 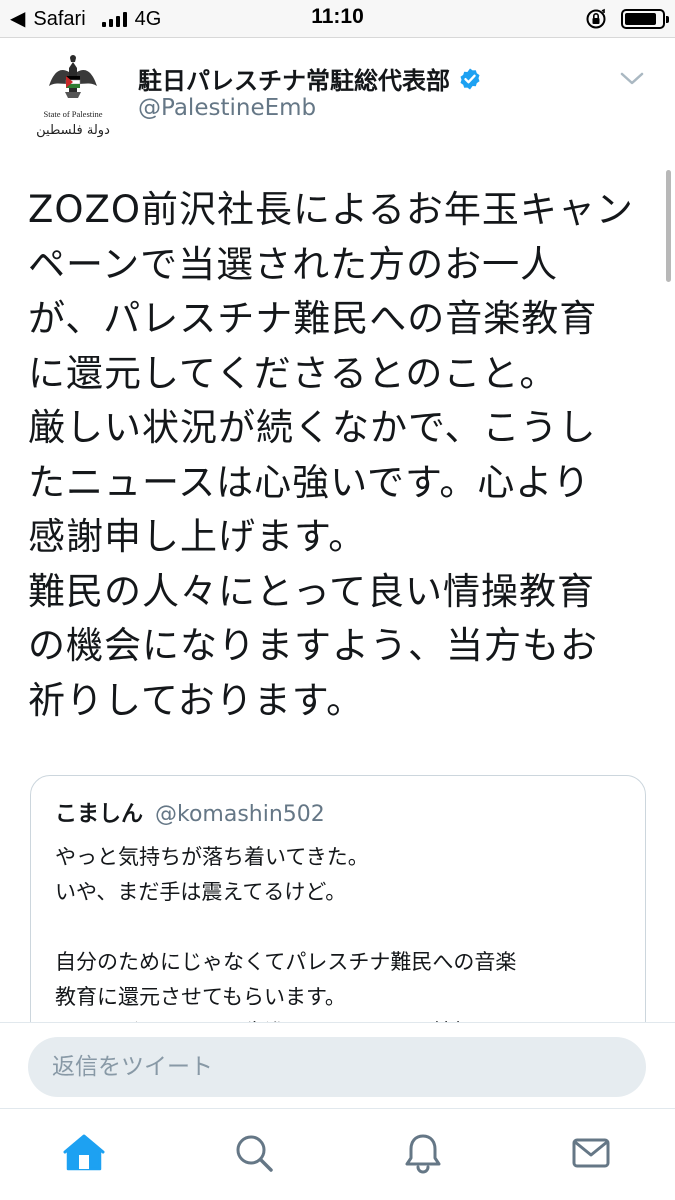 I want to click on tweet-line: 感謝申し上げます。, so click(x=197, y=536).